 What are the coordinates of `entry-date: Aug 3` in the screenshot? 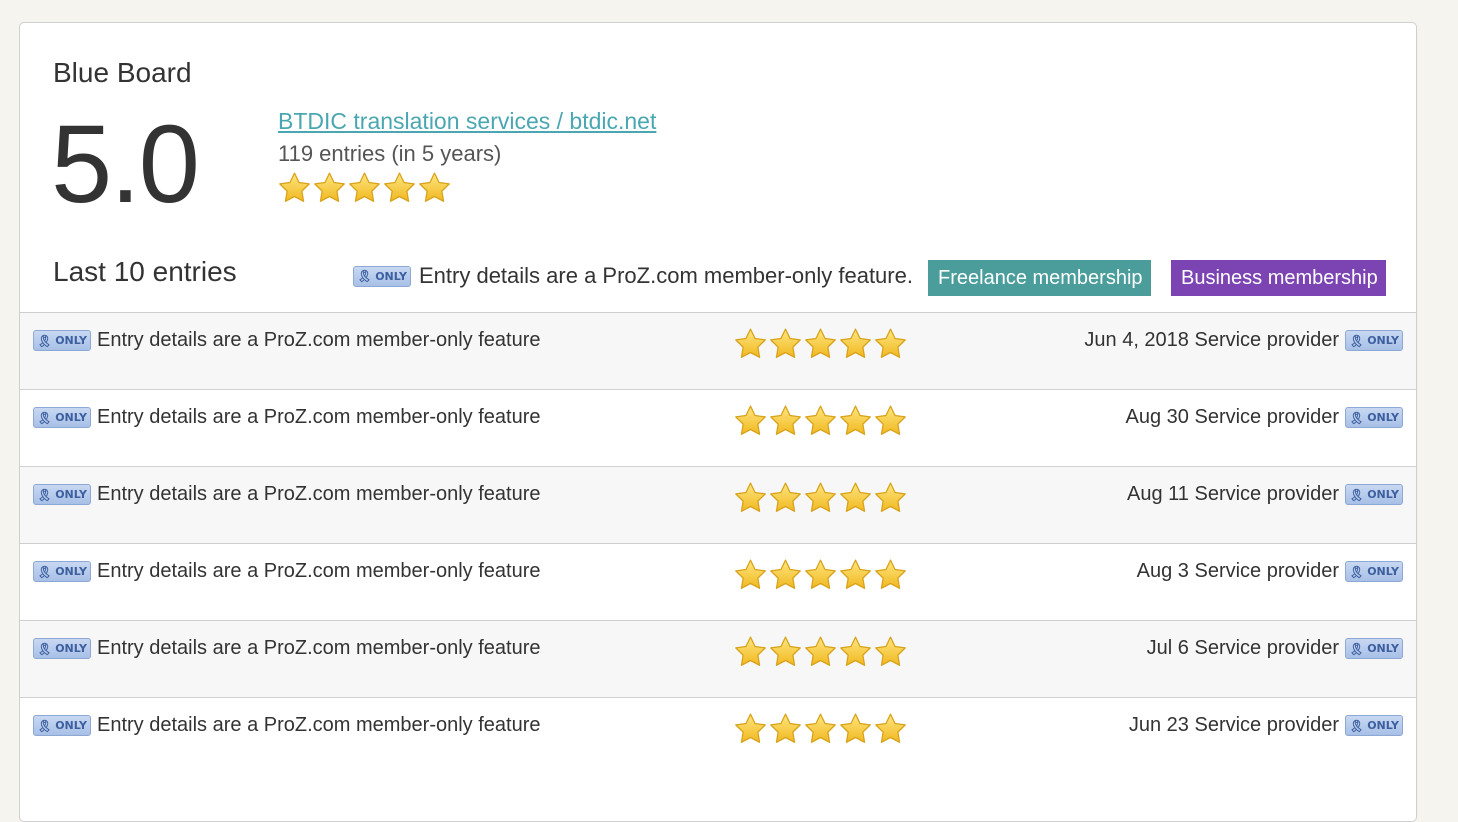 It's located at (1162, 571).